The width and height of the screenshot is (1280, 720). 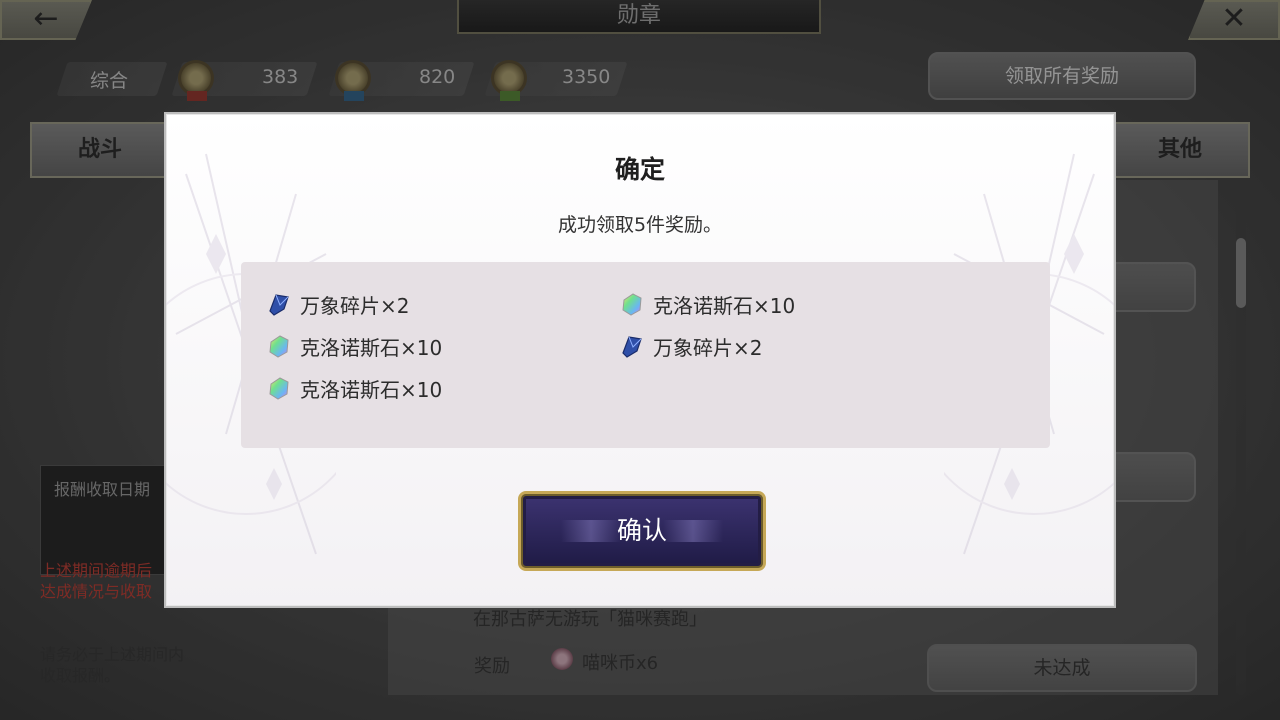 What do you see at coordinates (639, 169) in the screenshot?
I see `dialog-title: 确定` at bounding box center [639, 169].